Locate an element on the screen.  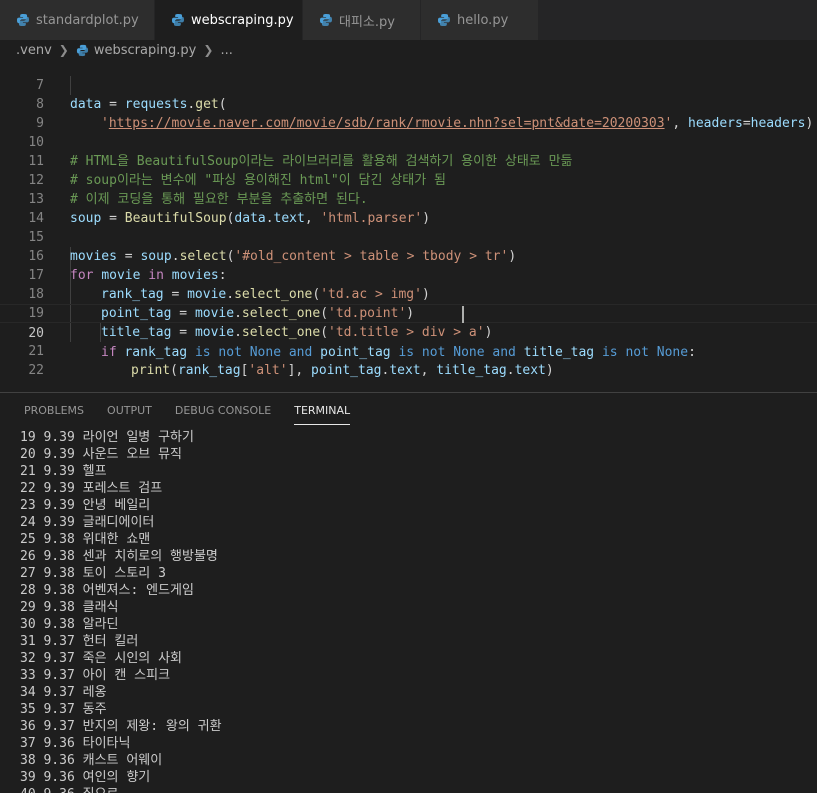
code-line: 12 # 이제 코딩을 통해 필요한 부분을 추출하면 된다. is located at coordinates (408, 179).